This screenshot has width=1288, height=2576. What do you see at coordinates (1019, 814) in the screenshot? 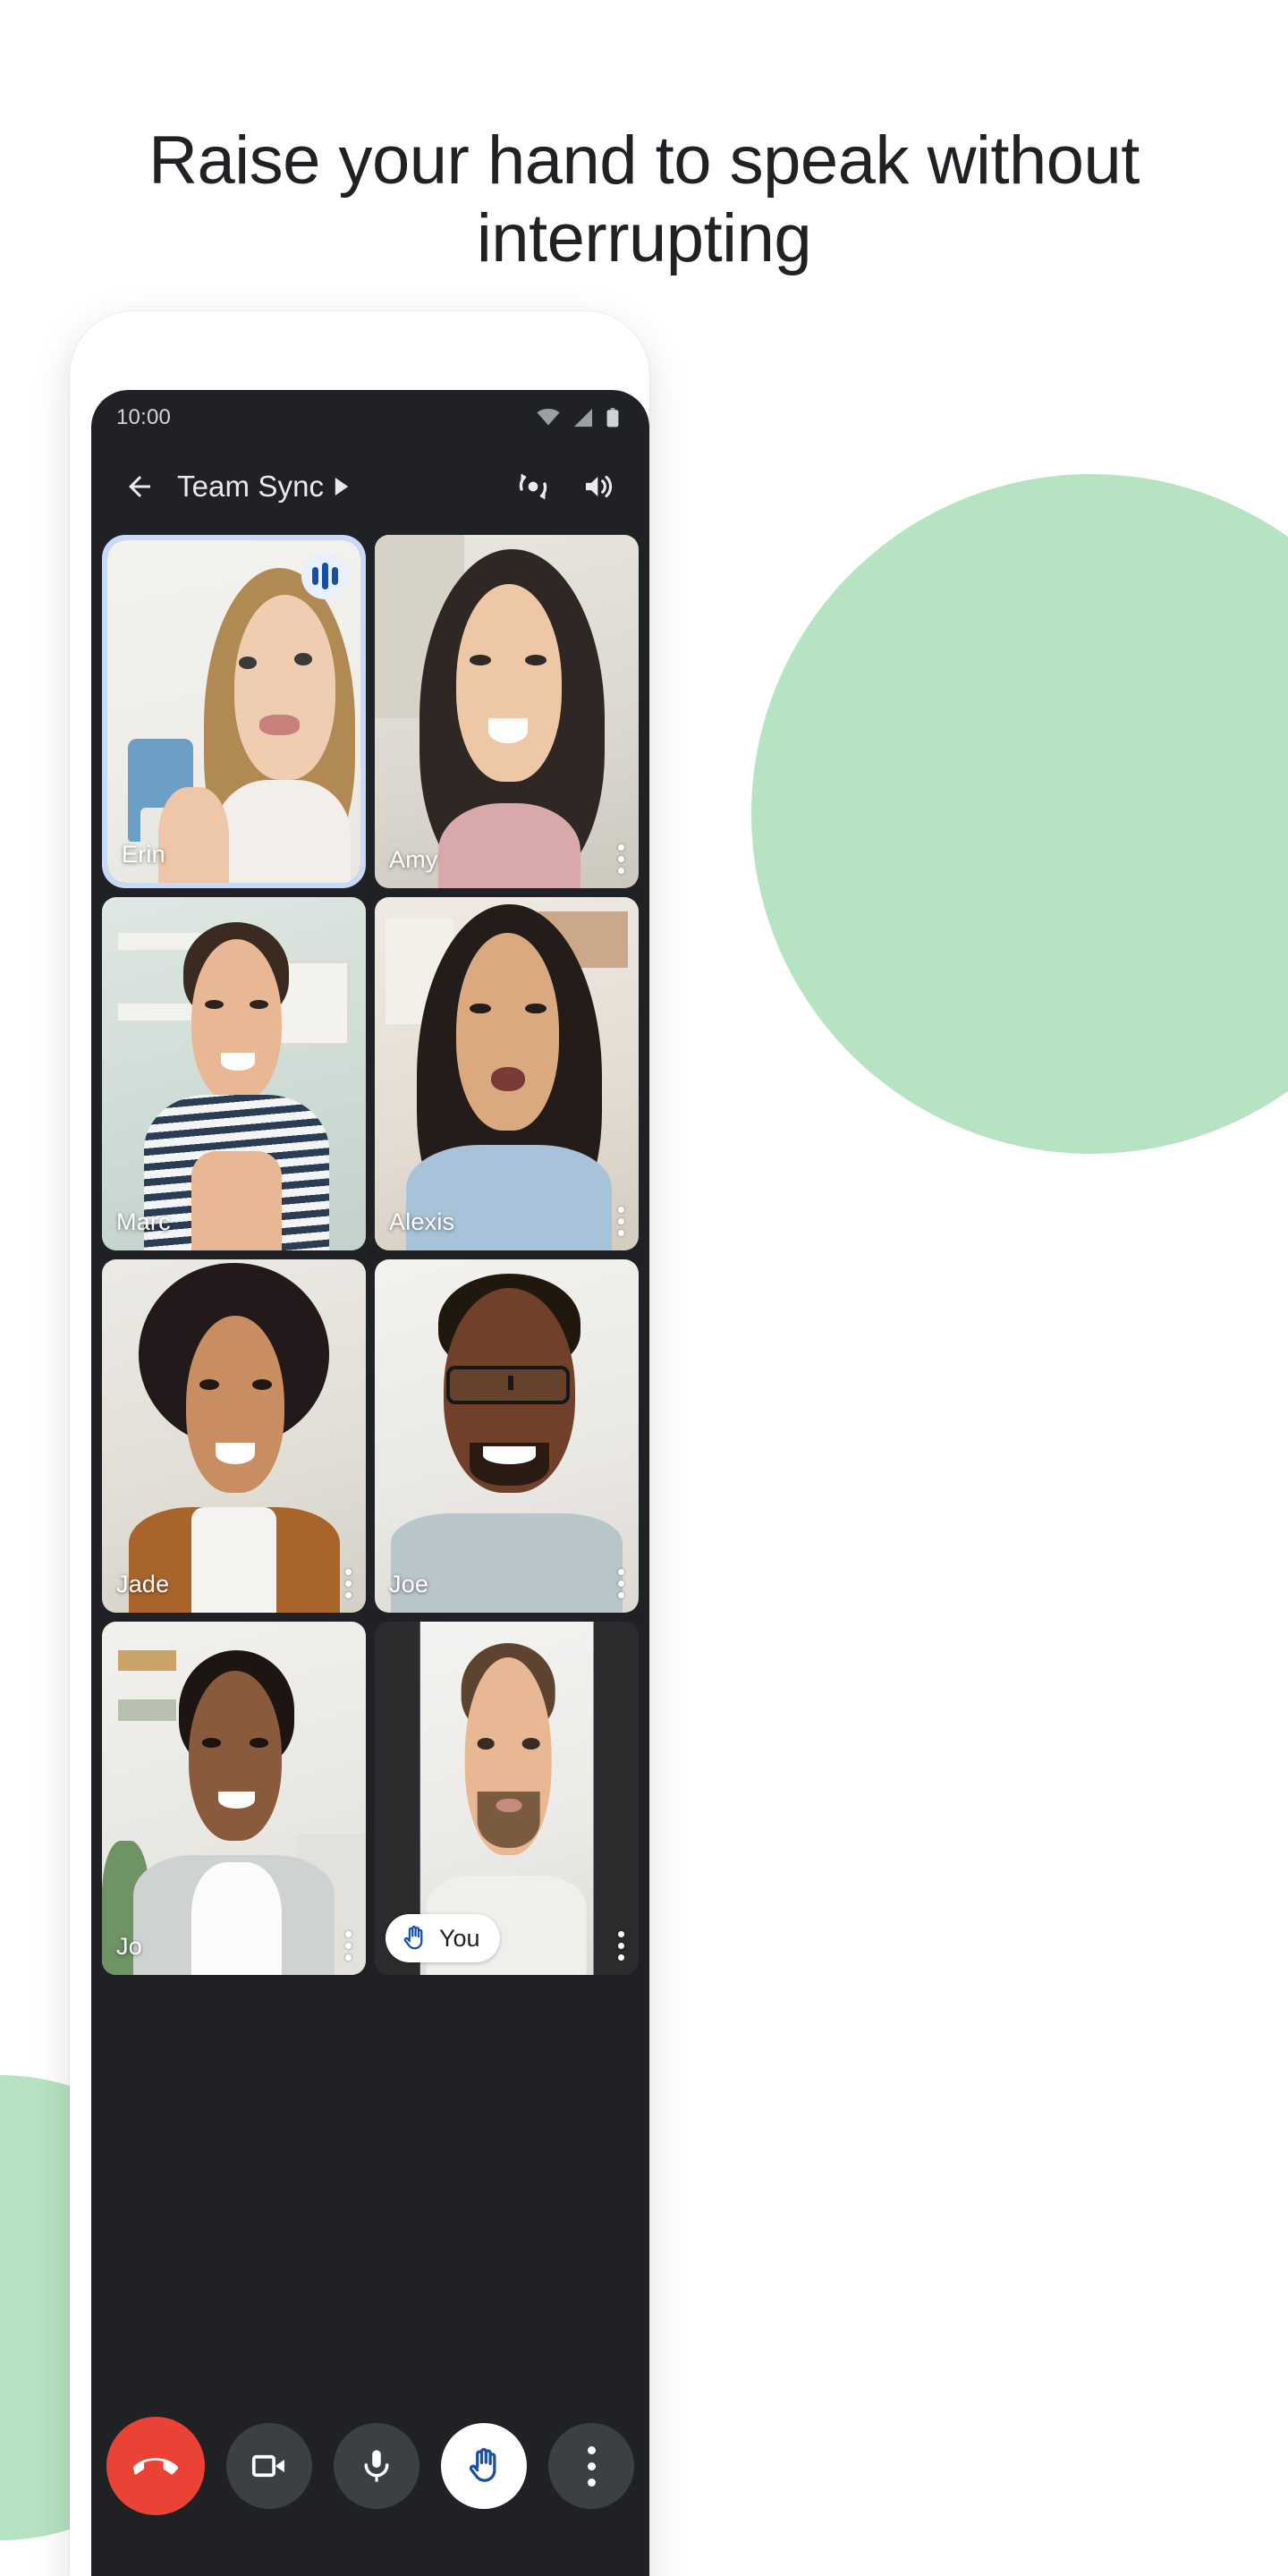
I see `decorative-green-blob-right` at bounding box center [1019, 814].